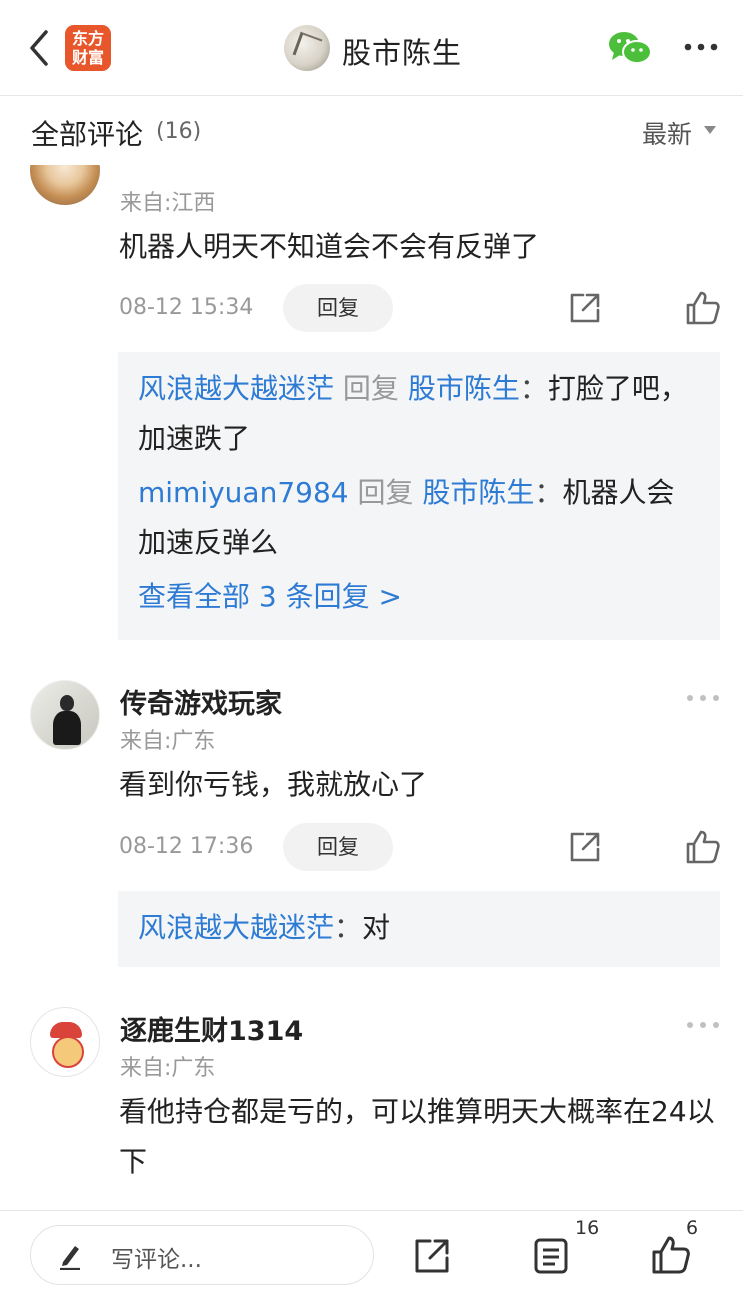 The width and height of the screenshot is (743, 1298). I want to click on page-title: 股市陈生, so click(402, 51).